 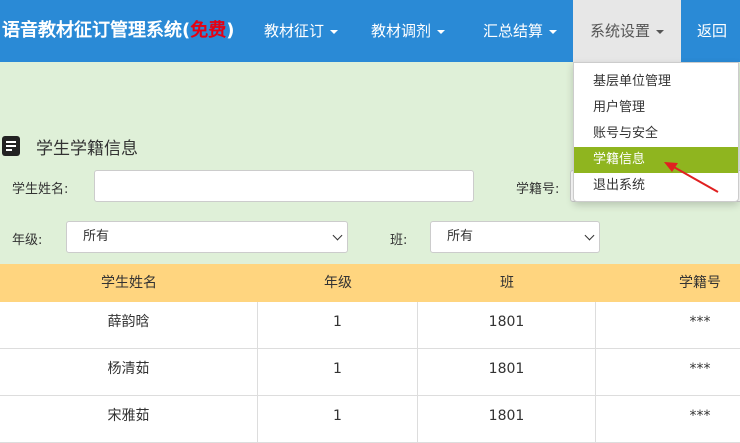 What do you see at coordinates (96, 236) in the screenshot?
I see `grade-select-value: 所有` at bounding box center [96, 236].